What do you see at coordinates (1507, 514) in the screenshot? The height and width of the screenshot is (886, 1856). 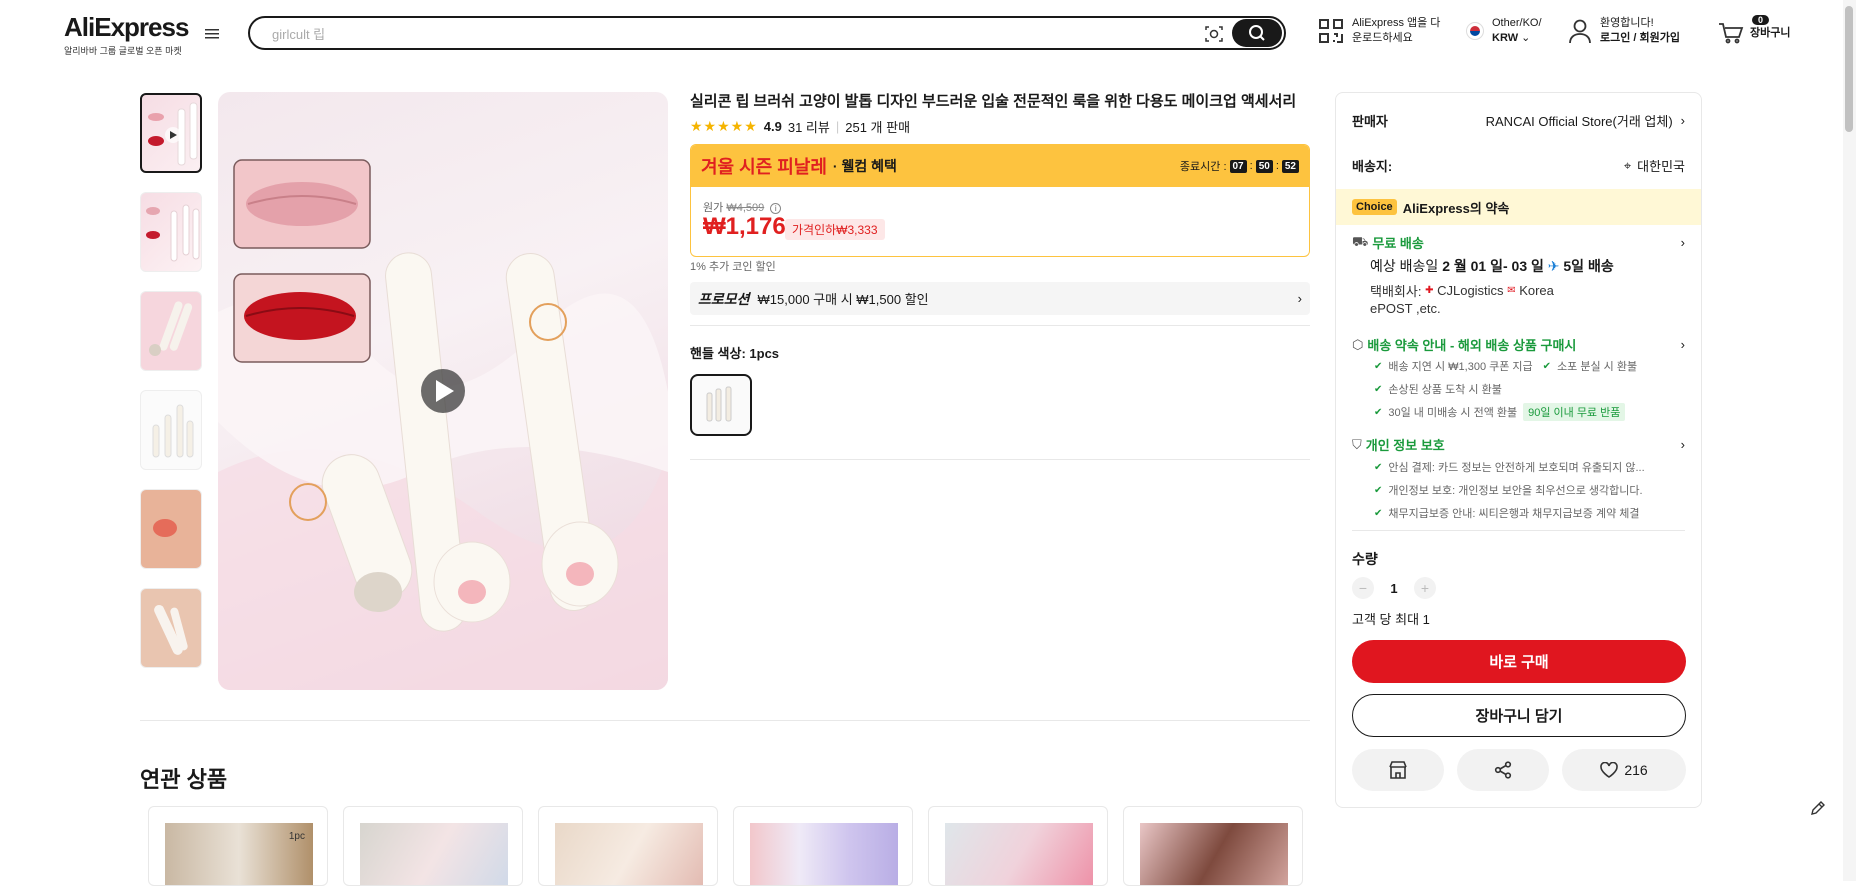 I see `privacy-item: ✔ 채무지급보증 안내: 씨티은행과 채무지급보증 계약 체결` at bounding box center [1507, 514].